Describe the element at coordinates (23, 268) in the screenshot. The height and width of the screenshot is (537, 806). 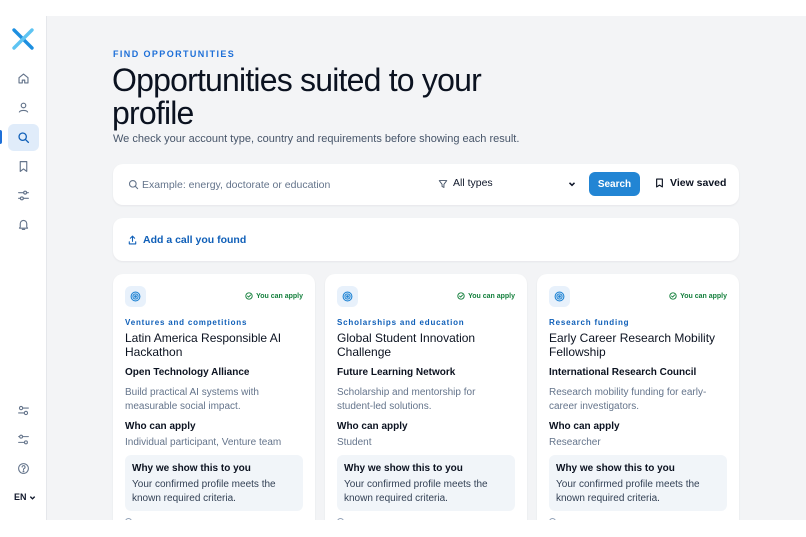
I see `sidebar: EN` at that location.